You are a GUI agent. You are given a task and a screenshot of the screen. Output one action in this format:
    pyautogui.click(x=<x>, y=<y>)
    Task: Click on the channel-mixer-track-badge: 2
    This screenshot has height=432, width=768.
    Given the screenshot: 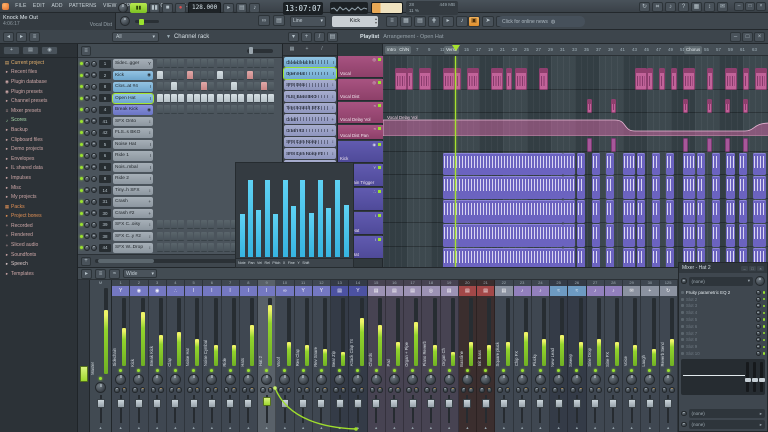 What is the action you would take?
    pyautogui.click(x=105, y=75)
    